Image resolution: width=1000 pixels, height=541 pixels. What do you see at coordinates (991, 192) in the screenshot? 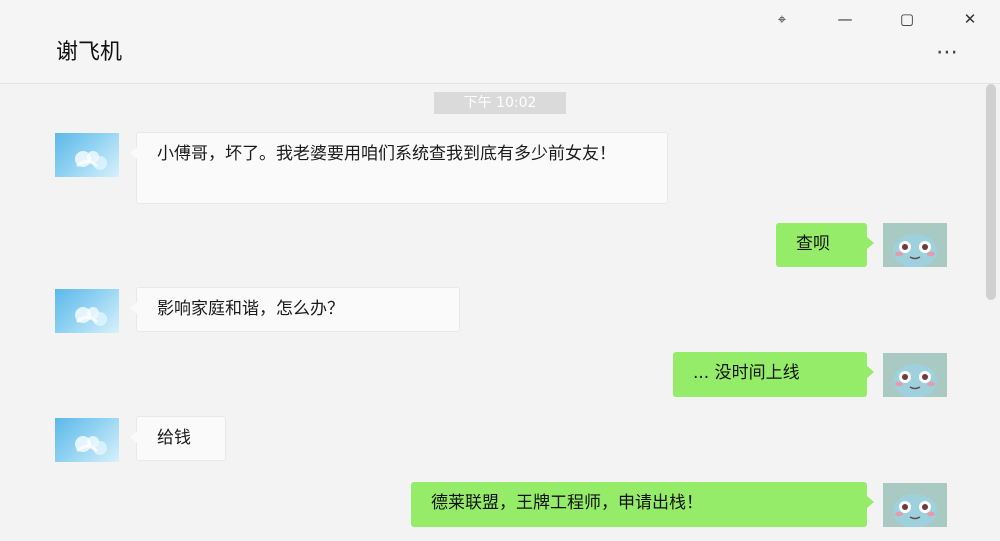
I see `vertical-scrollbar` at bounding box center [991, 192].